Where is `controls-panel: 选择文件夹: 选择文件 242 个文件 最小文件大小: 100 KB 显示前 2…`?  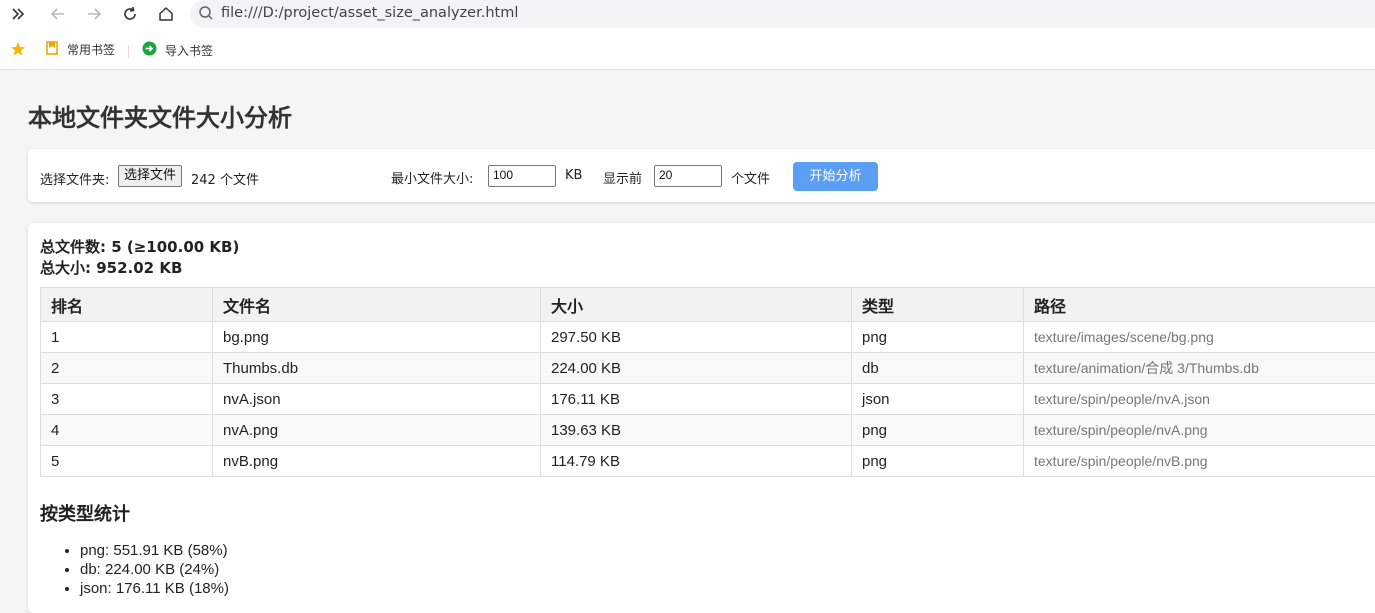 controls-panel: 选择文件夹: 选择文件 242 个文件 最小文件大小: 100 KB 显示前 2… is located at coordinates (701, 175).